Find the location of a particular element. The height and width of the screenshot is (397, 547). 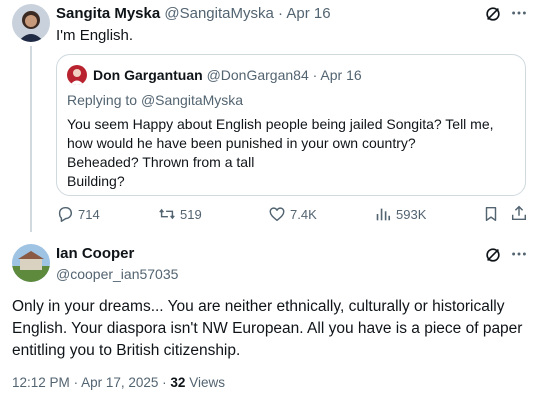

views-button: 593K is located at coordinates (400, 214).